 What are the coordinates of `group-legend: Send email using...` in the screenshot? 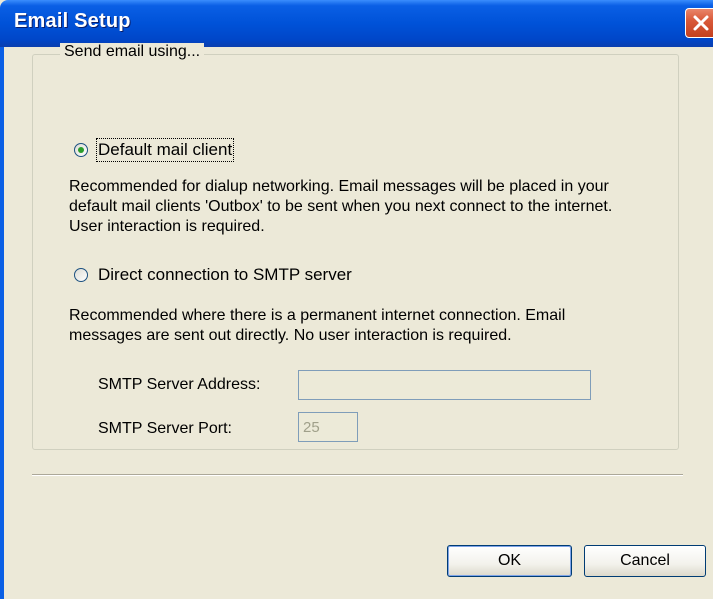 It's located at (132, 52).